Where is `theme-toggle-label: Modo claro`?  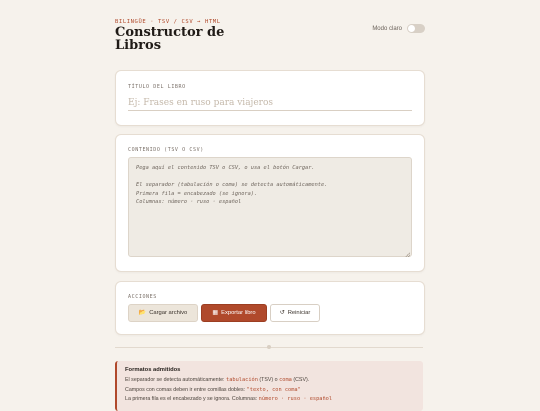 theme-toggle-label: Modo claro is located at coordinates (387, 28).